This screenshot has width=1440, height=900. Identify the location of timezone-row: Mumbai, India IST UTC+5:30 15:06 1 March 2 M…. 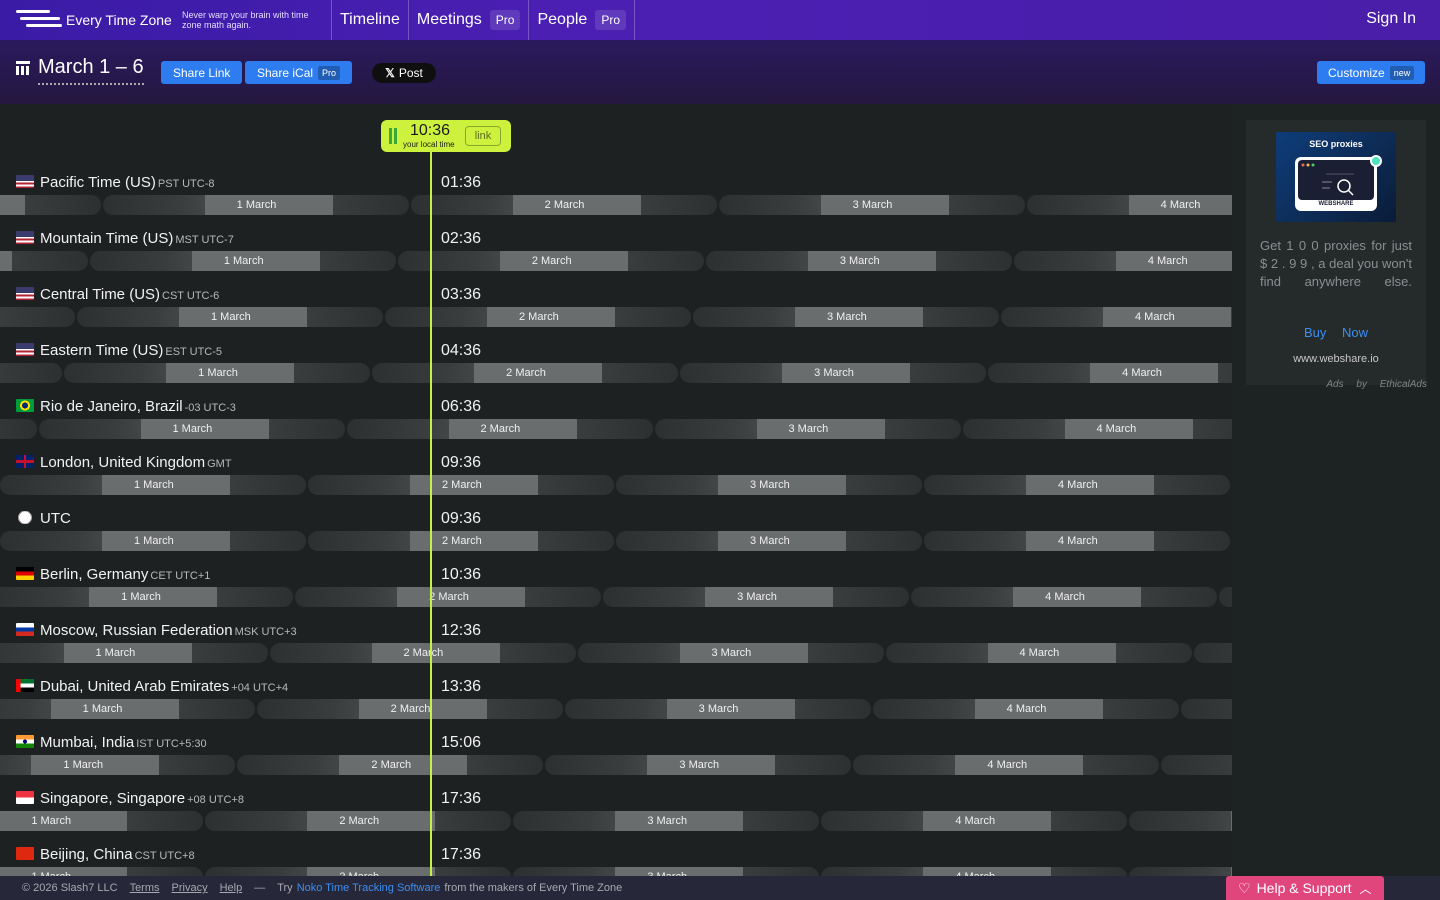
(616, 758).